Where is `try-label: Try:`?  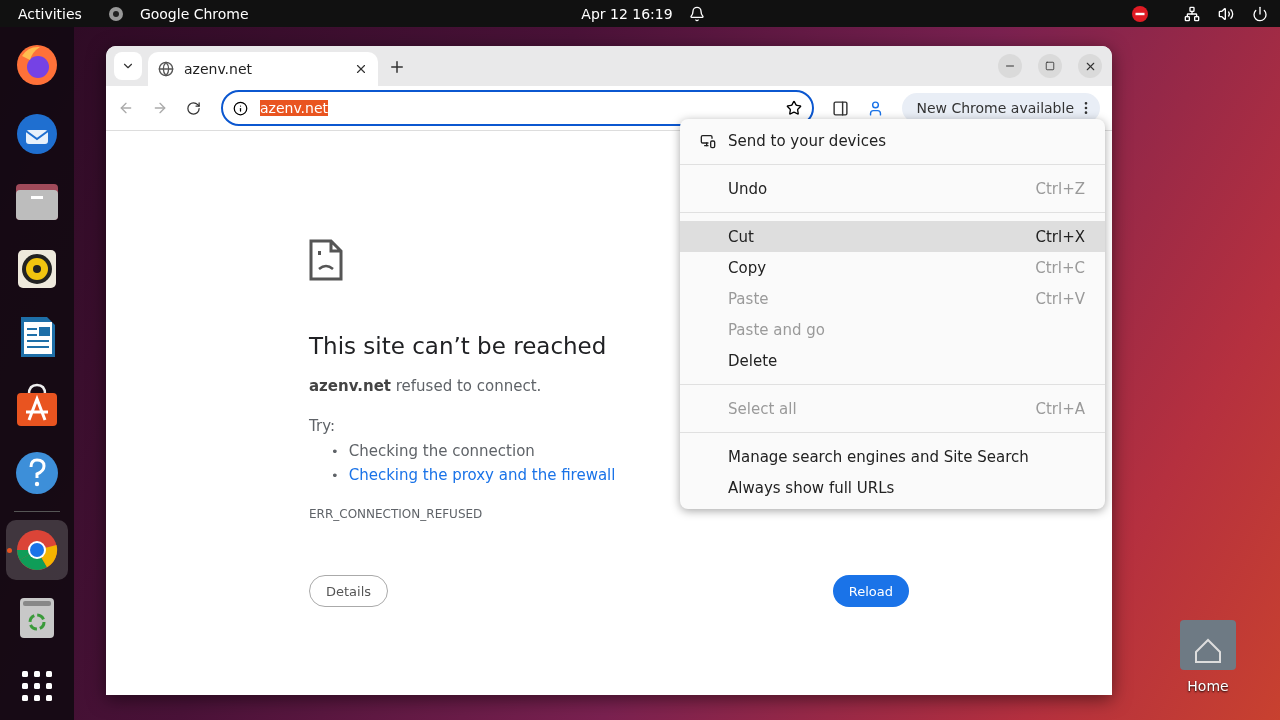
try-label: Try: is located at coordinates (322, 426).